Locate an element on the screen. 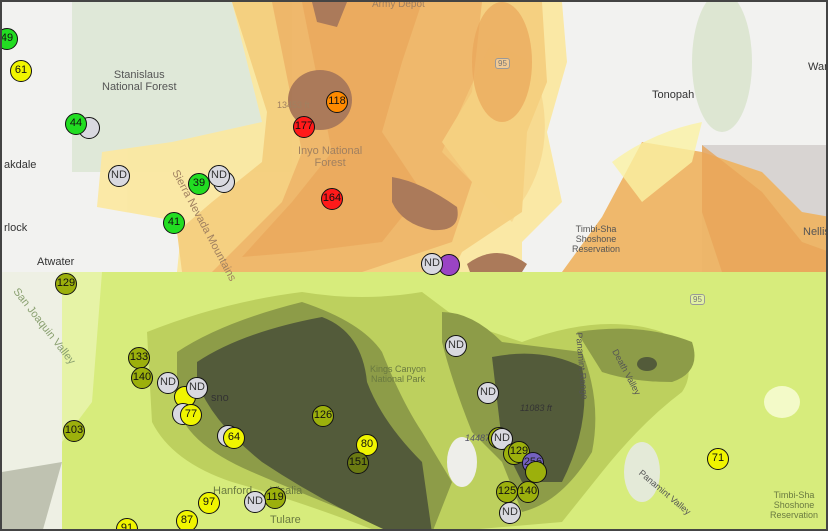  sensor-marker: 44 is located at coordinates (76, 124).